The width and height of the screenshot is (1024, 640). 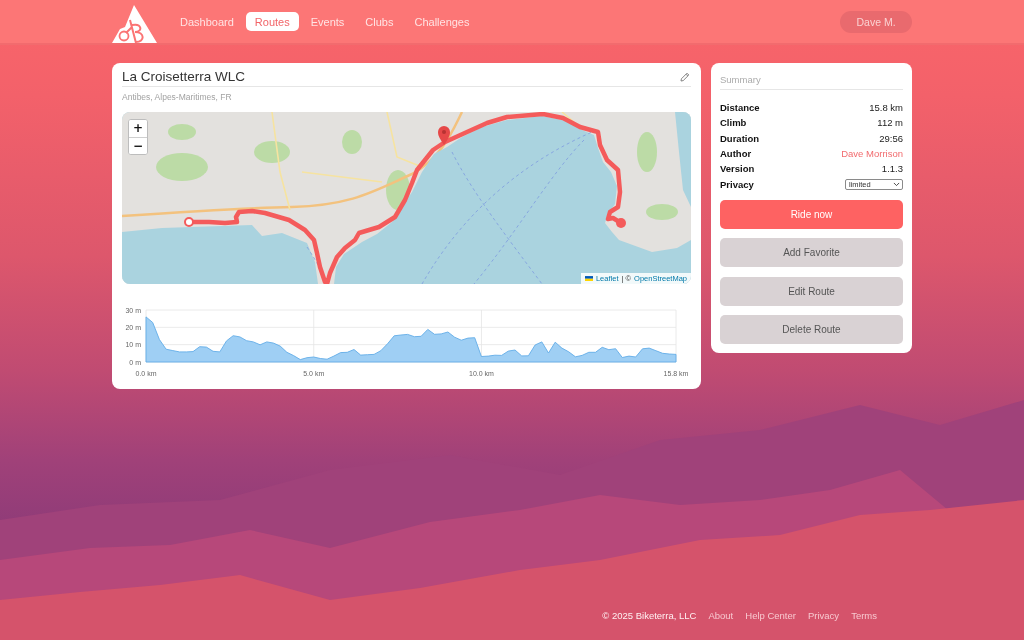 What do you see at coordinates (811, 81) in the screenshot?
I see `panel-heading: Summary` at bounding box center [811, 81].